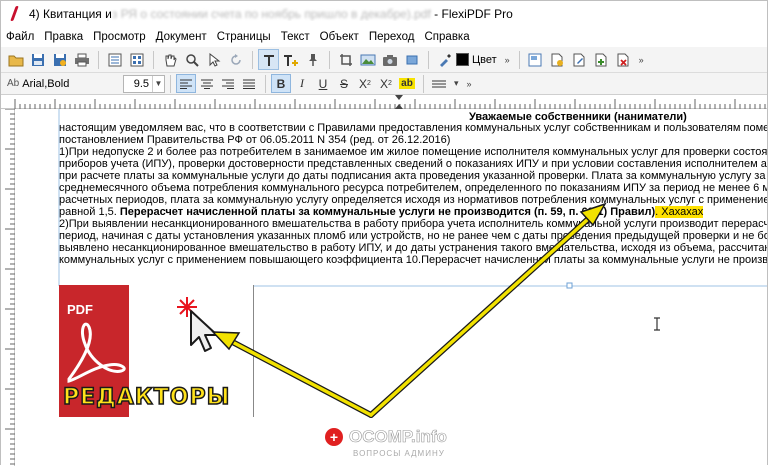  What do you see at coordinates (456, 83) in the screenshot?
I see `chevron-down-icon: ▾` at bounding box center [456, 83].